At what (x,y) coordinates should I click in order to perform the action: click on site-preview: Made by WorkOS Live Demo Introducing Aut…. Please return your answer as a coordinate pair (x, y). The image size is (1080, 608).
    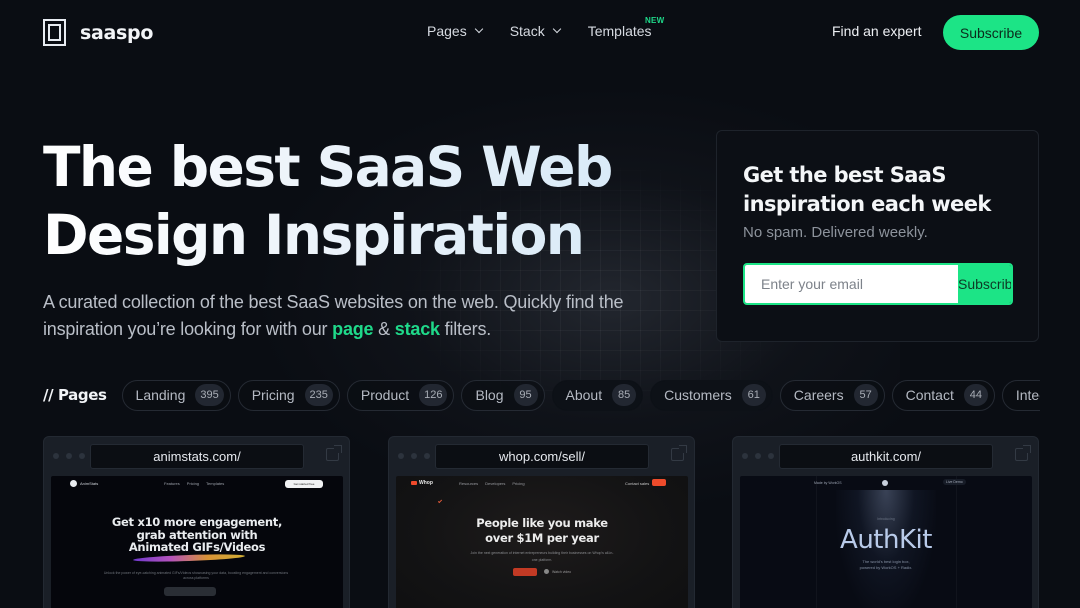
    Looking at the image, I should click on (886, 542).